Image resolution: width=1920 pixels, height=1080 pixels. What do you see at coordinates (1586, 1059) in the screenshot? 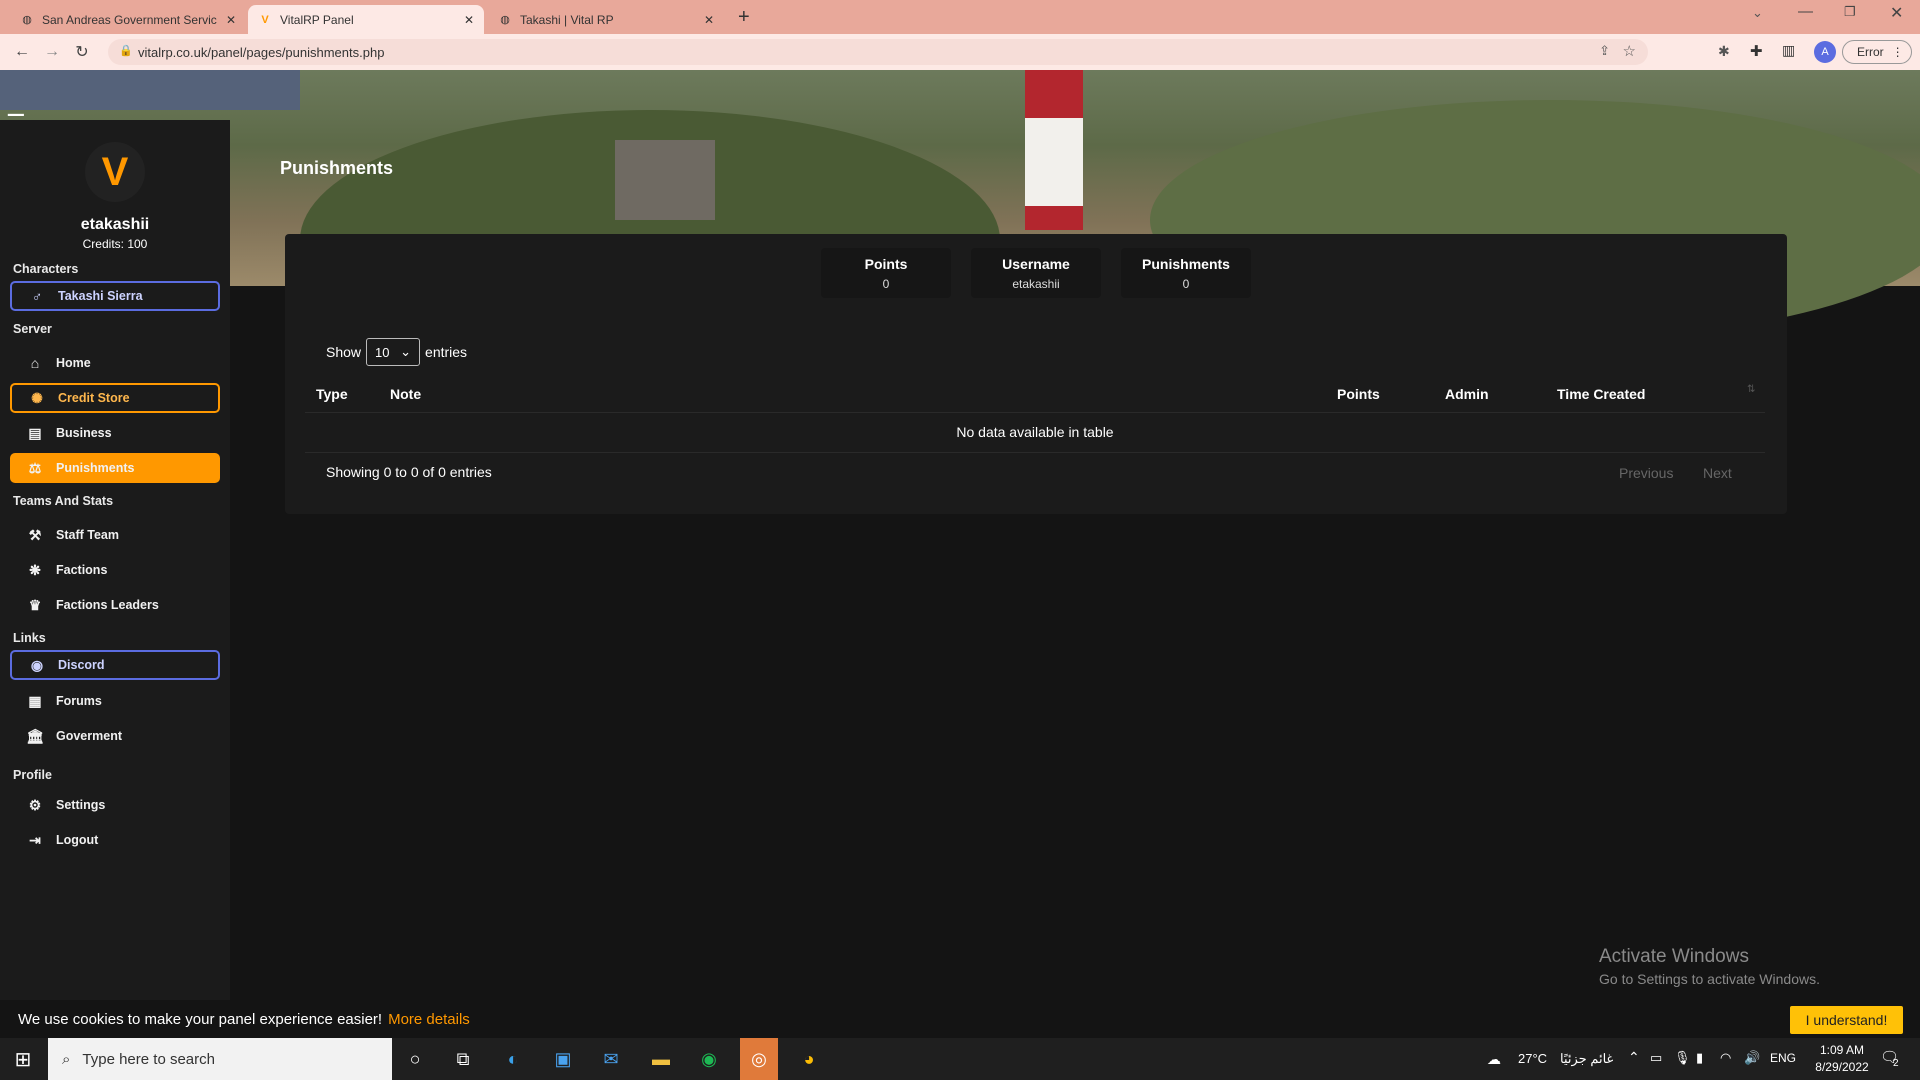
I see `weather-description: غائم جزئيًا` at bounding box center [1586, 1059].